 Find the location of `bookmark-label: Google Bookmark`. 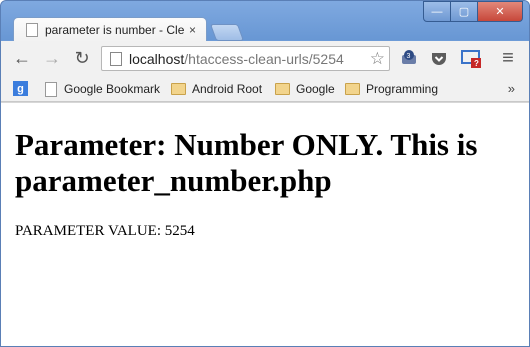

bookmark-label: Google Bookmark is located at coordinates (112, 89).